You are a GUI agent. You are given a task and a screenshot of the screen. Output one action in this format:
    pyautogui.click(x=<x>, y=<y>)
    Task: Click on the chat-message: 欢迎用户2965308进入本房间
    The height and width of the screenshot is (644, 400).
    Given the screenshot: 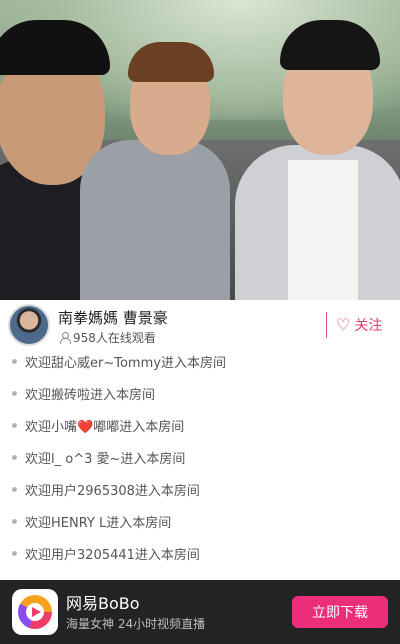 What is the action you would take?
    pyautogui.click(x=106, y=489)
    